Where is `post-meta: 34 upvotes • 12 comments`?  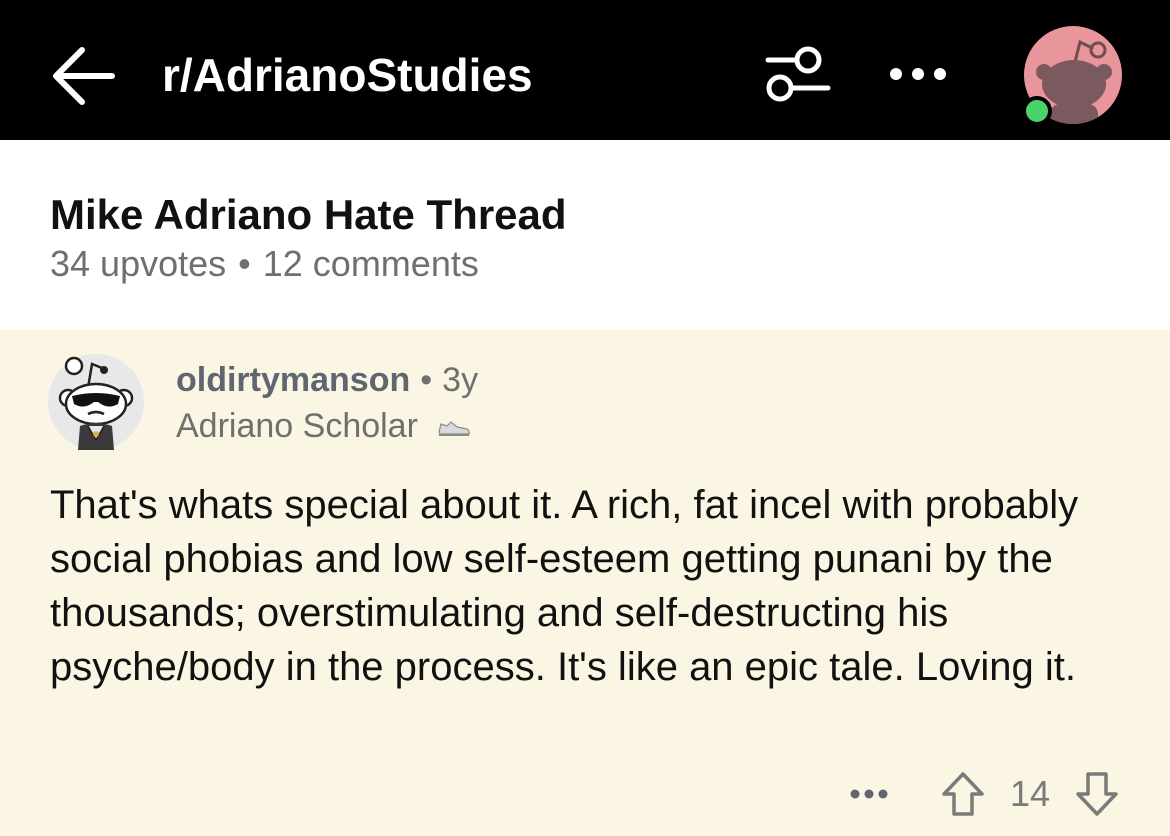 post-meta: 34 upvotes • 12 comments is located at coordinates (264, 264).